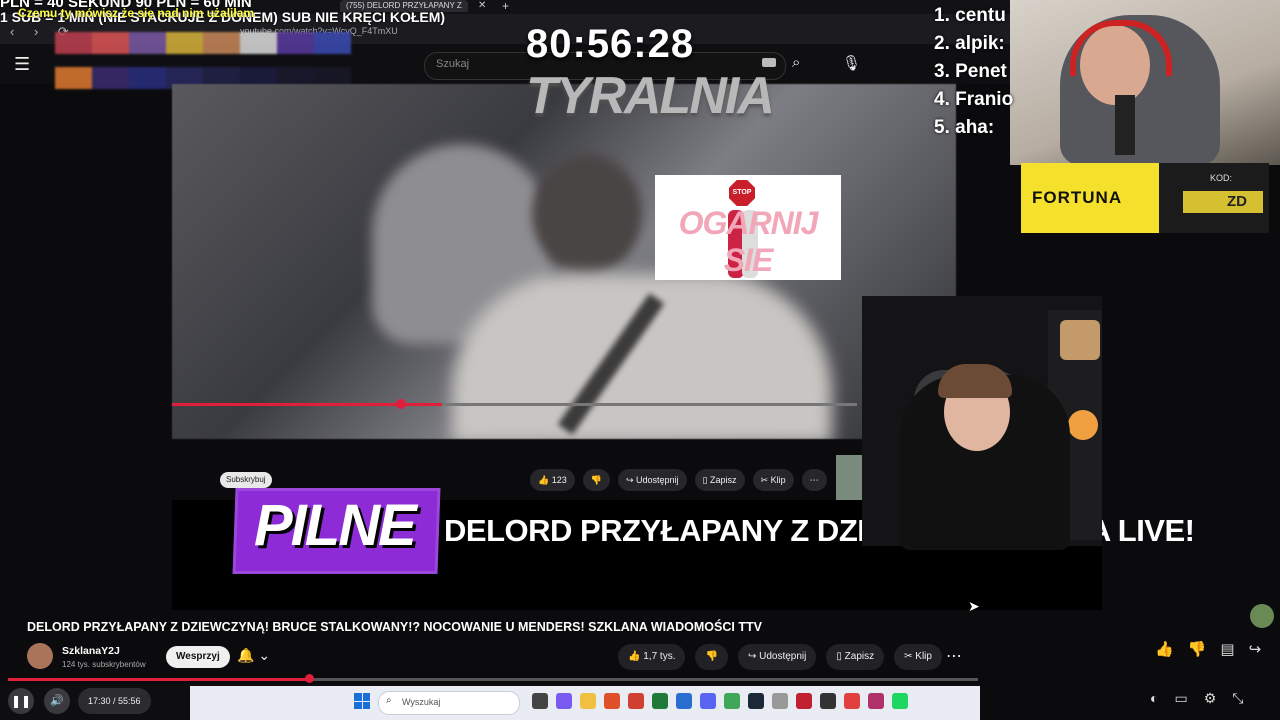  What do you see at coordinates (401, 404) in the screenshot?
I see `embedded-progress-knob` at bounding box center [401, 404].